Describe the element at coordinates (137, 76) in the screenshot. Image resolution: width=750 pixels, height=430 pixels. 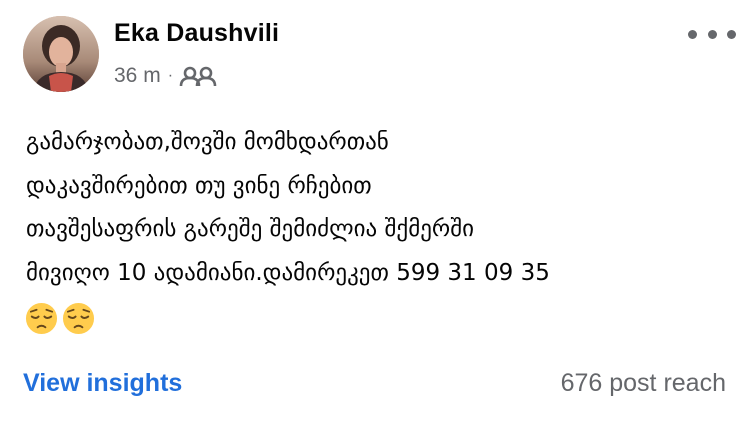
I see `post-time: 36 m` at that location.